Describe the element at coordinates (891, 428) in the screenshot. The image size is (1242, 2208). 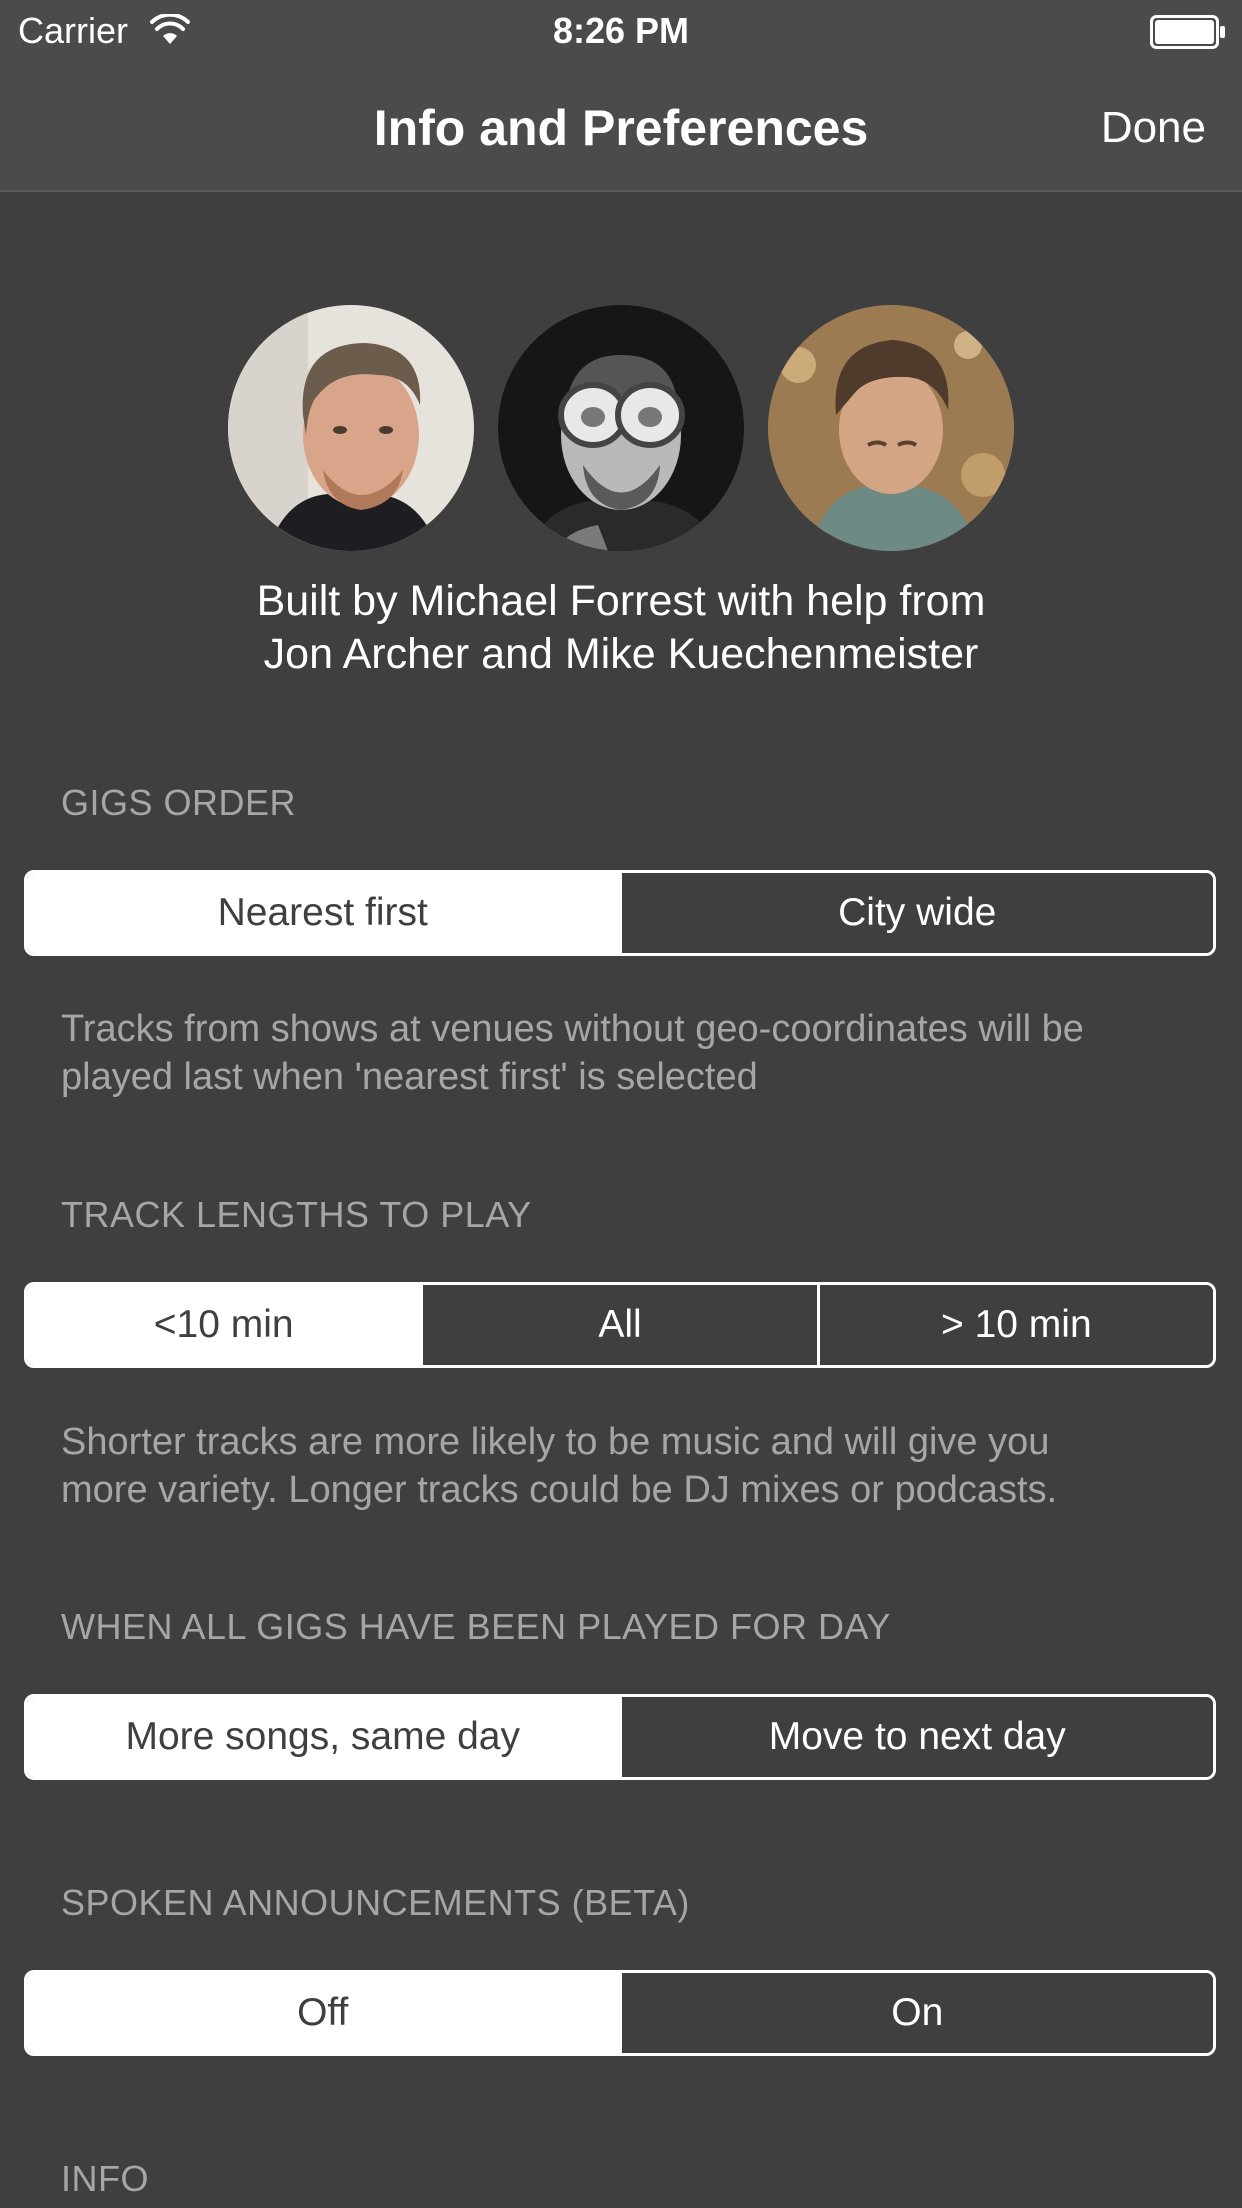
I see `avatar-mike-kuechenmeister` at that location.